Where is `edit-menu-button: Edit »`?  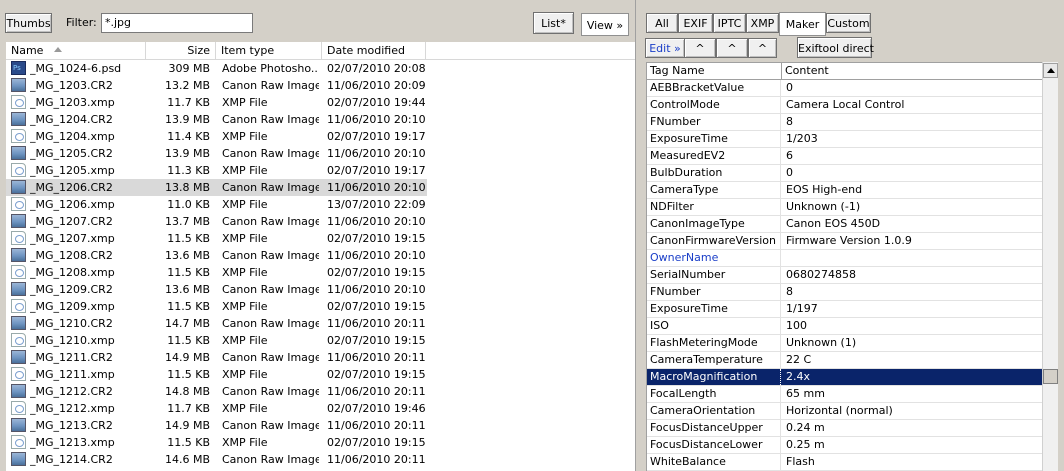
edit-menu-button: Edit » is located at coordinates (665, 48).